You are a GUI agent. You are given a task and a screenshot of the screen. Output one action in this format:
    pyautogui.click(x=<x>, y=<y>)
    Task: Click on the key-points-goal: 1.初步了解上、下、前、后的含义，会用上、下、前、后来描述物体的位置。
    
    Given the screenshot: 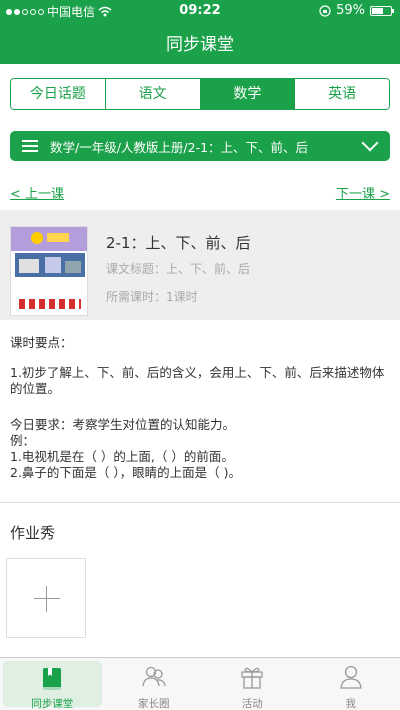 What is the action you would take?
    pyautogui.click(x=197, y=380)
    